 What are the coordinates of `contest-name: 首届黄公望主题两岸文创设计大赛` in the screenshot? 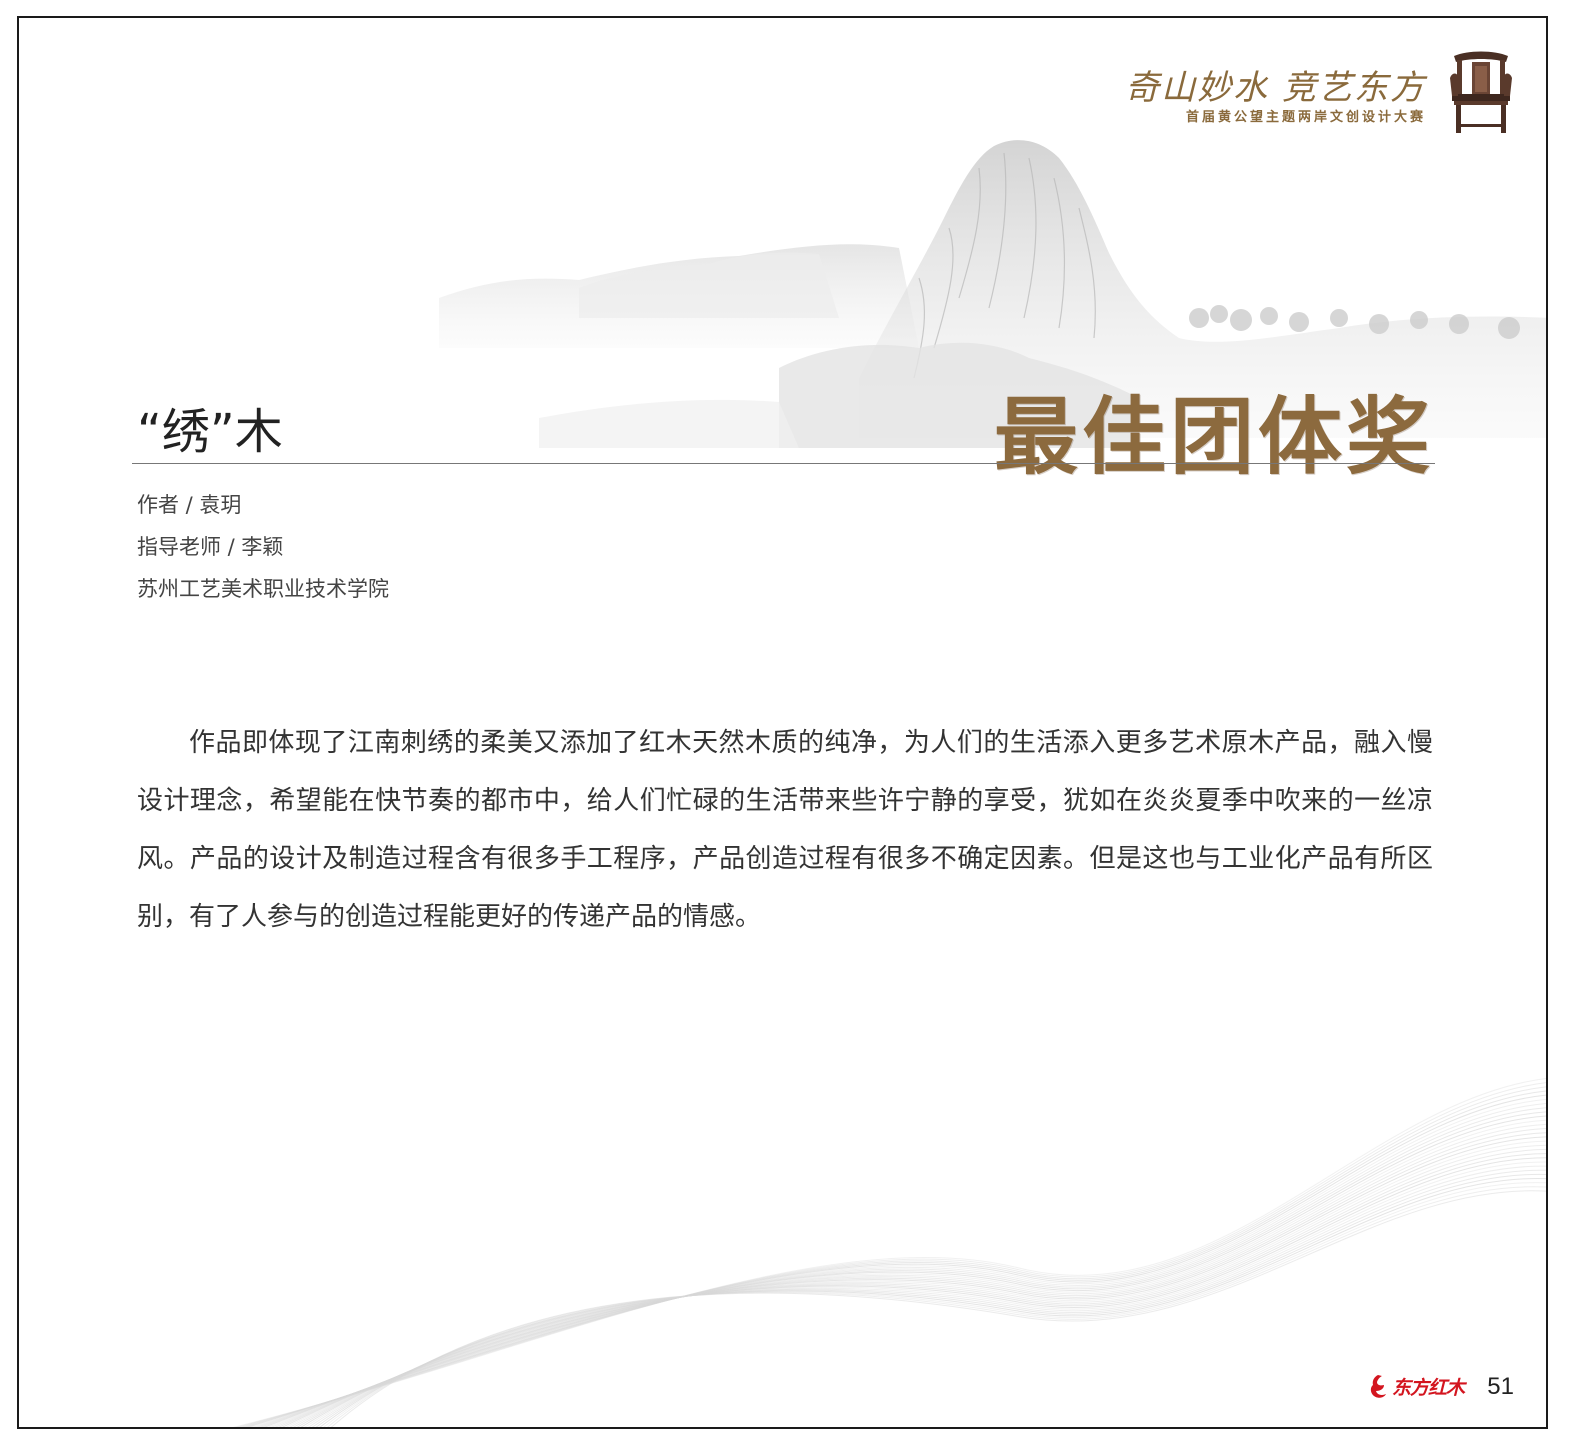 It's located at (1305, 117).